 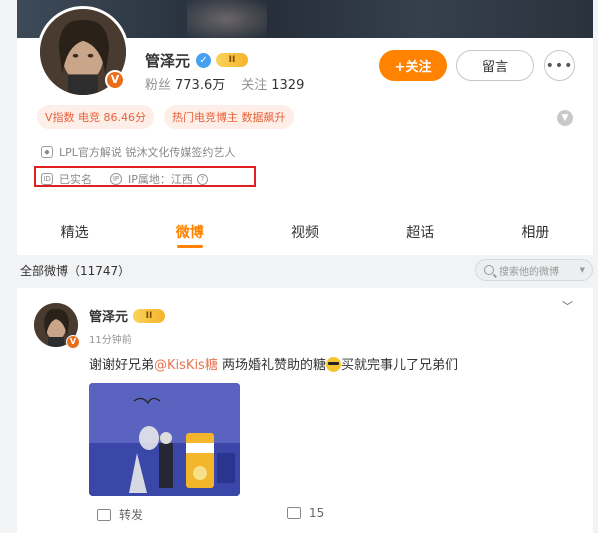 I want to click on fans-stat: 粉丝 773.6万, so click(x=185, y=83).